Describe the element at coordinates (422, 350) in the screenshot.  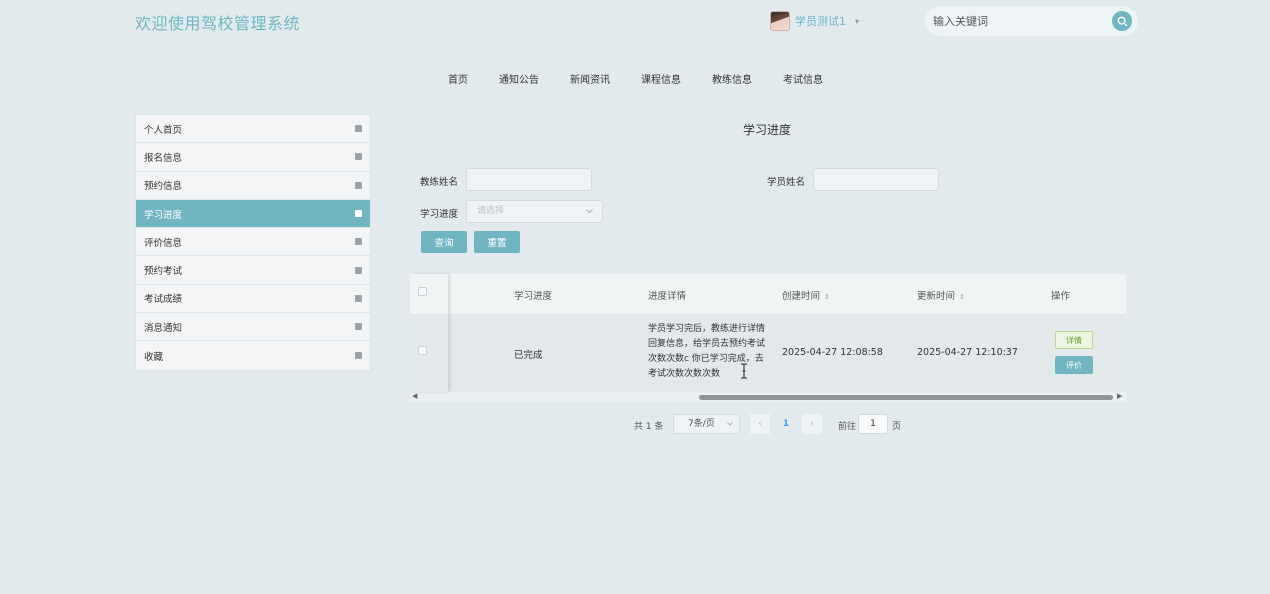
I see `row-checkbox` at that location.